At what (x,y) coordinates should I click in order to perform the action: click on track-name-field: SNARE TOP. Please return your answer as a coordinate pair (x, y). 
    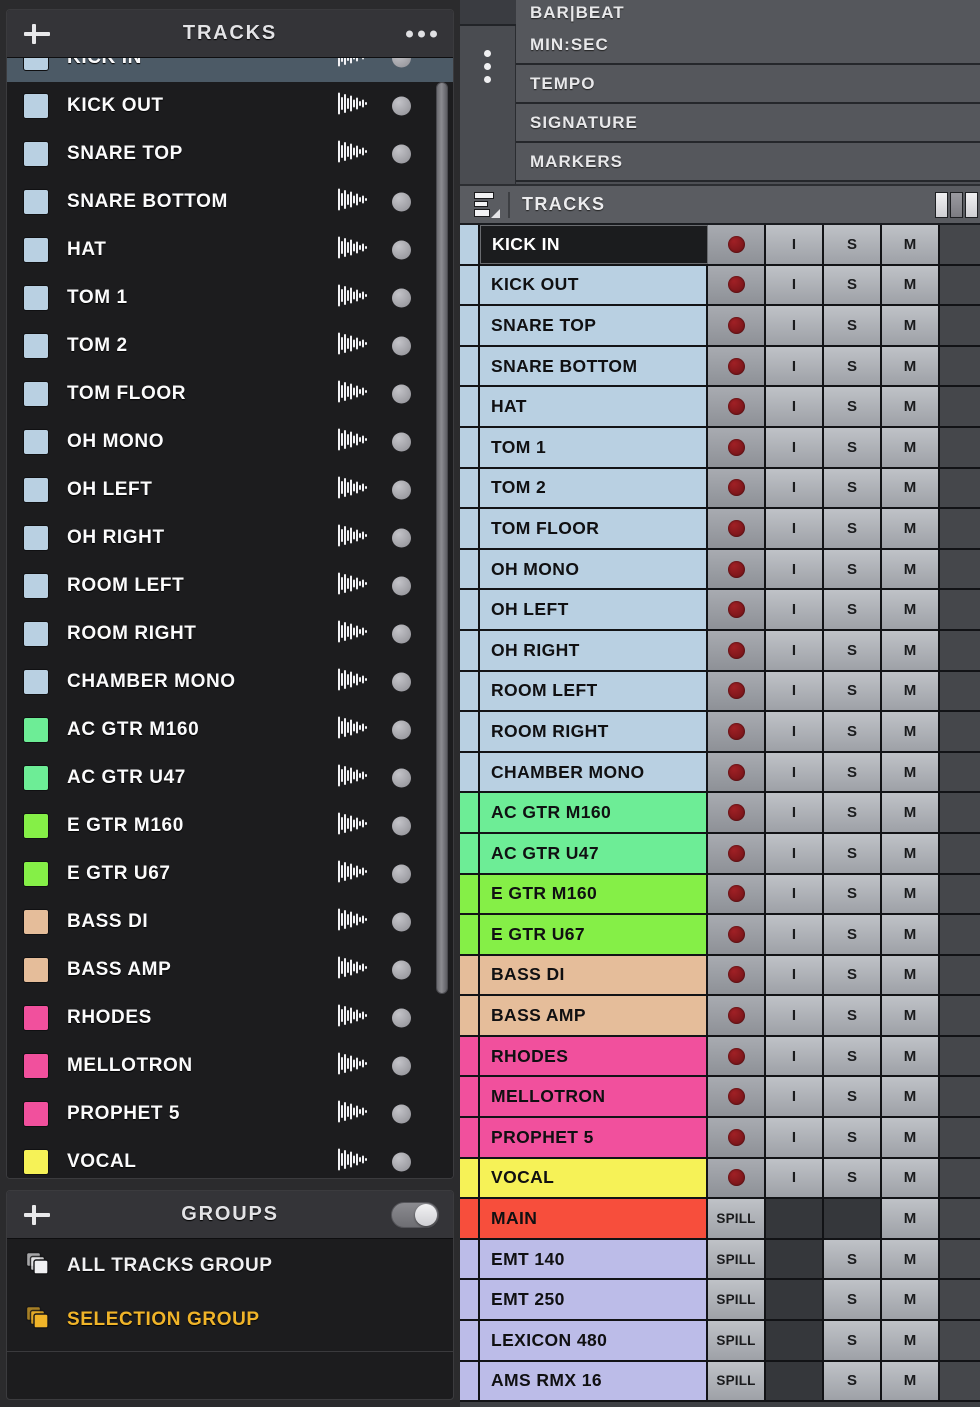
    Looking at the image, I should click on (594, 325).